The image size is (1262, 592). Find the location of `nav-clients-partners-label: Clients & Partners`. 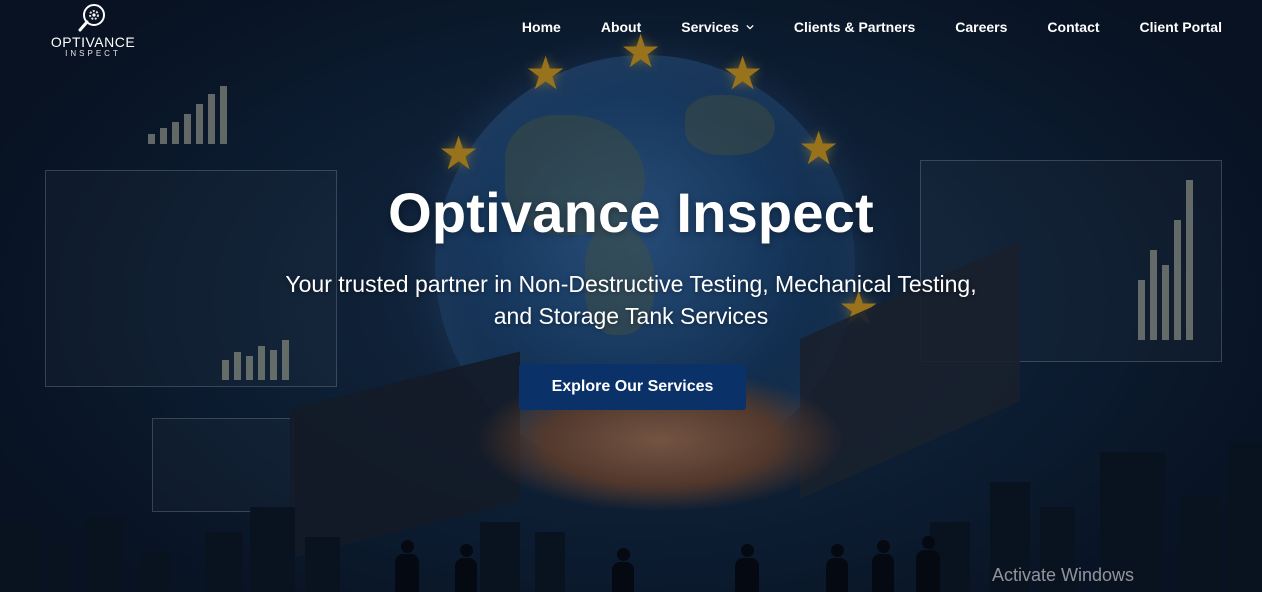

nav-clients-partners-label: Clients & Partners is located at coordinates (854, 27).